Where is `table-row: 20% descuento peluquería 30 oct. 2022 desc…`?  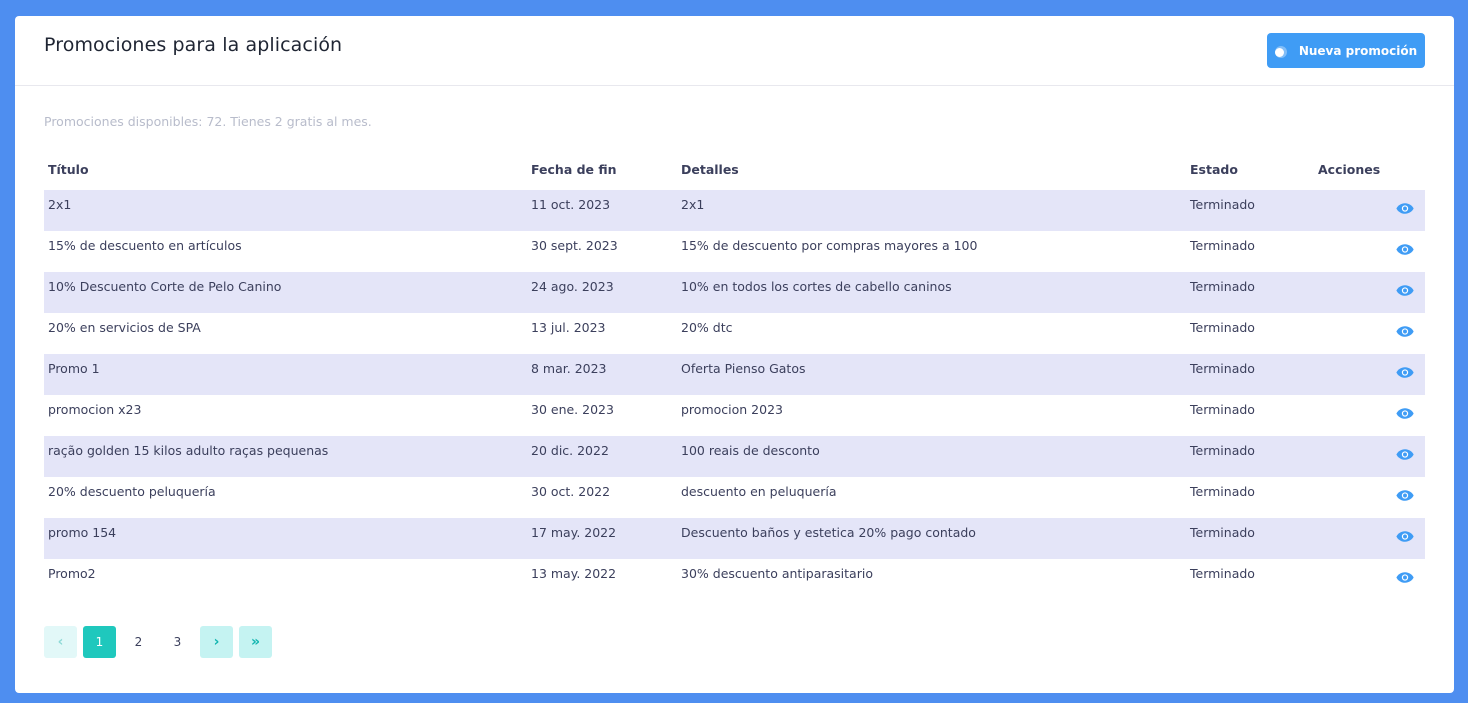 table-row: 20% descuento peluquería 30 oct. 2022 desc… is located at coordinates (734, 497).